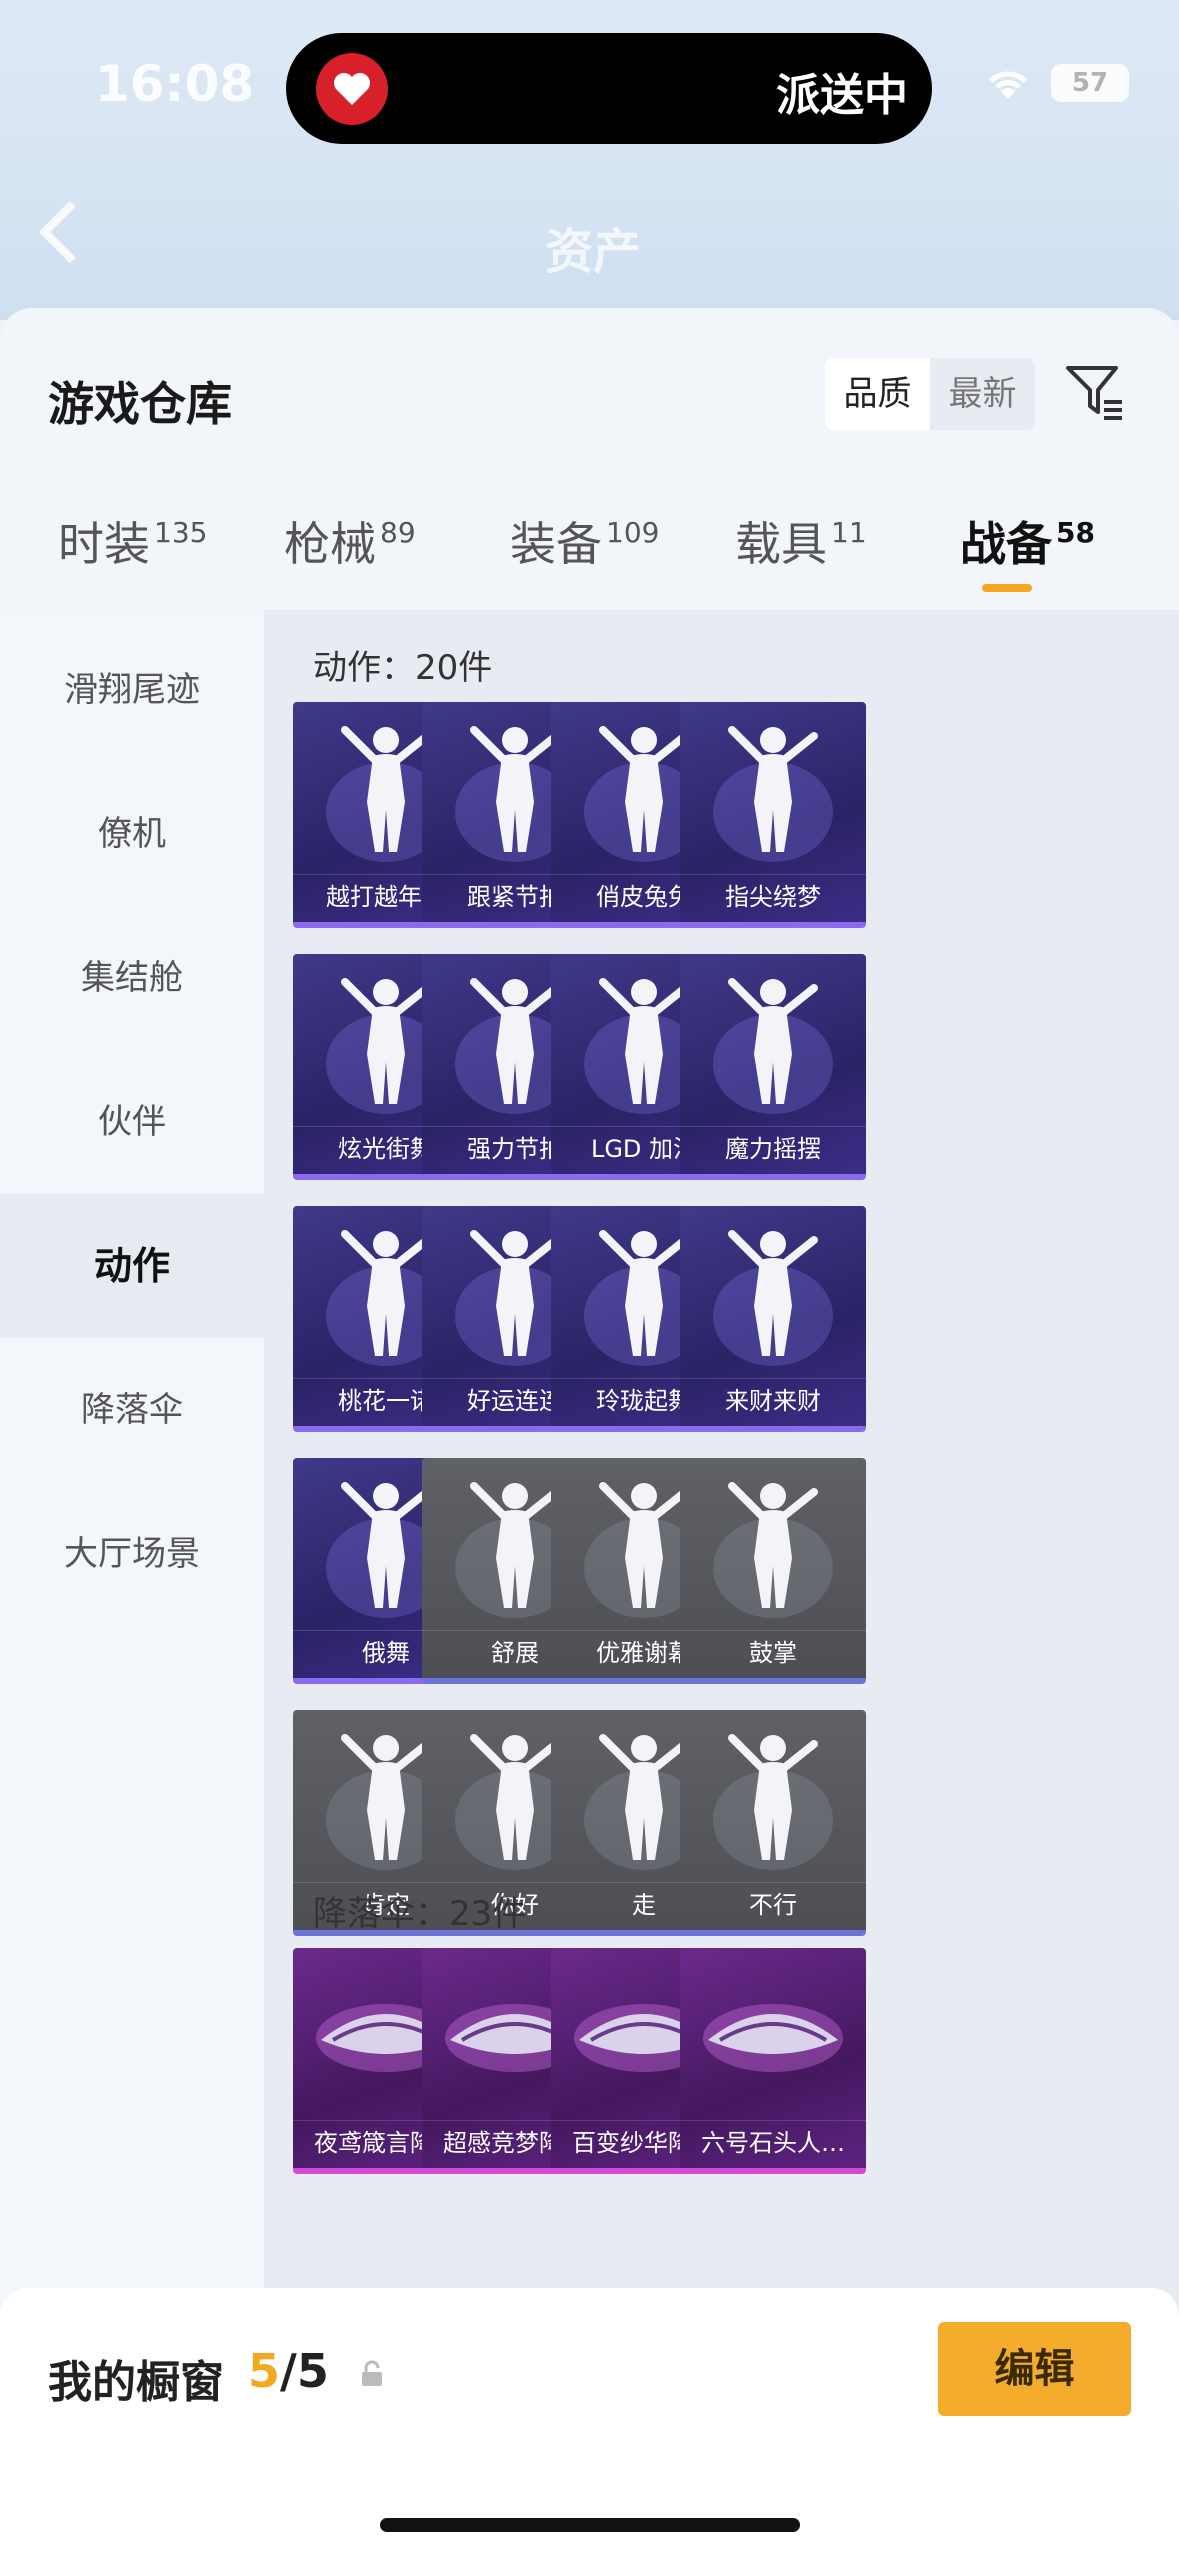 The width and height of the screenshot is (1179, 2556). Describe the element at coordinates (801, 563) in the screenshot. I see `tab-vehicles: 载具 11` at that location.